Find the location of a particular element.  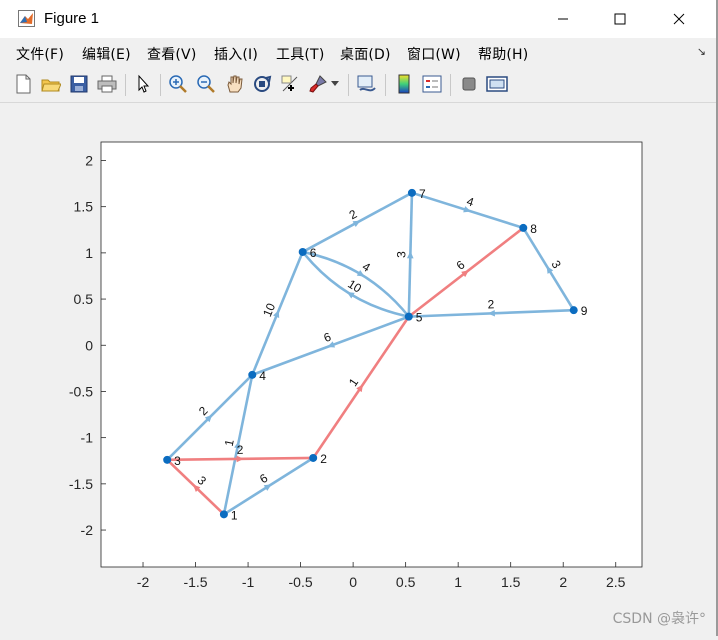

node-label: 2 is located at coordinates (323, 459).